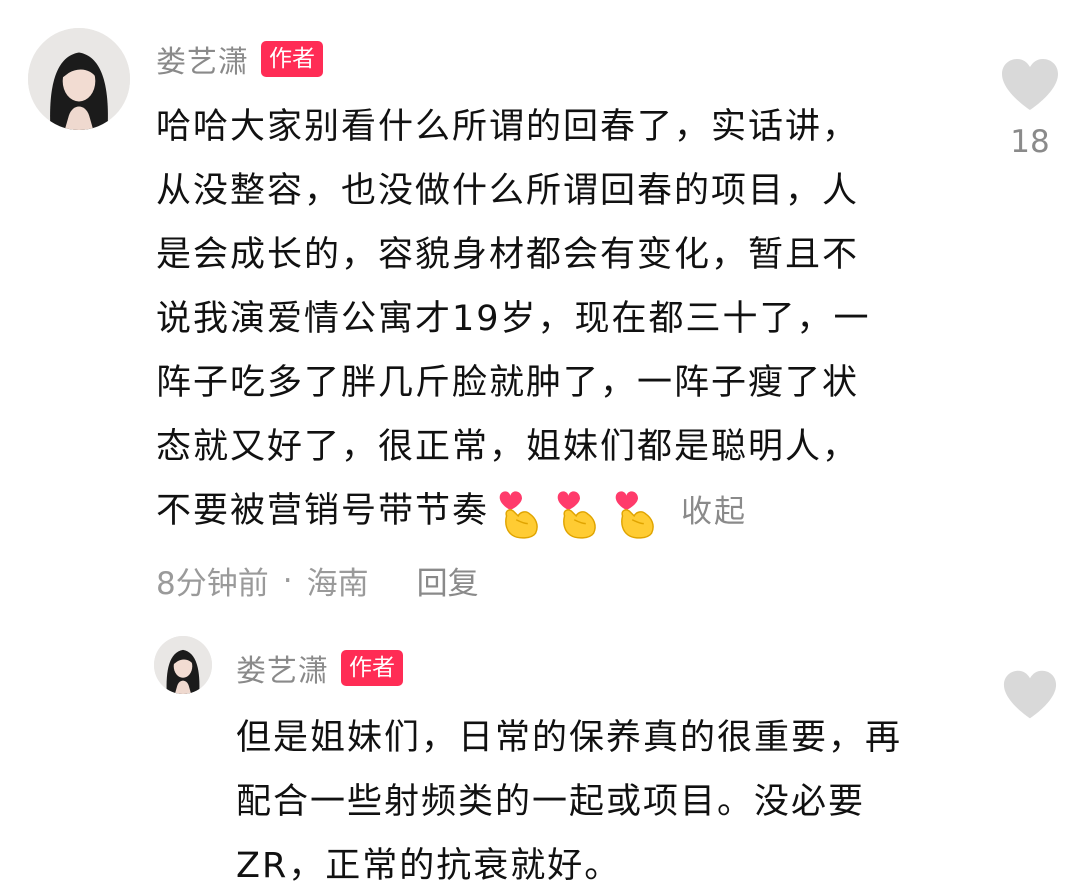 Image resolution: width=1080 pixels, height=889 pixels. What do you see at coordinates (202, 59) in the screenshot?
I see `comment-username: 娄艺潇` at bounding box center [202, 59].